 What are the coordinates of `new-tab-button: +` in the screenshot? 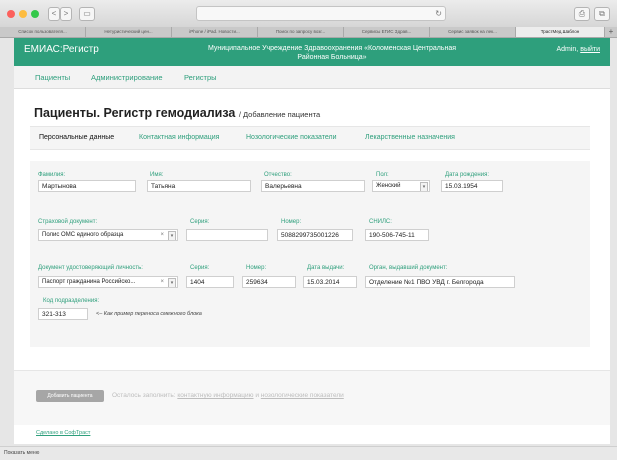 It's located at (611, 32).